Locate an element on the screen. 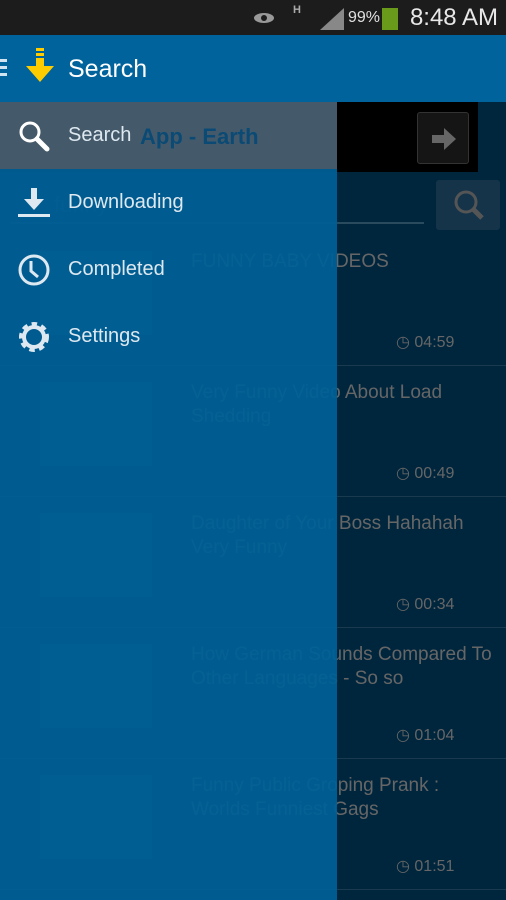 Image resolution: width=506 pixels, height=900 pixels. status-bar: H 99% 8:48 AM is located at coordinates (253, 17).